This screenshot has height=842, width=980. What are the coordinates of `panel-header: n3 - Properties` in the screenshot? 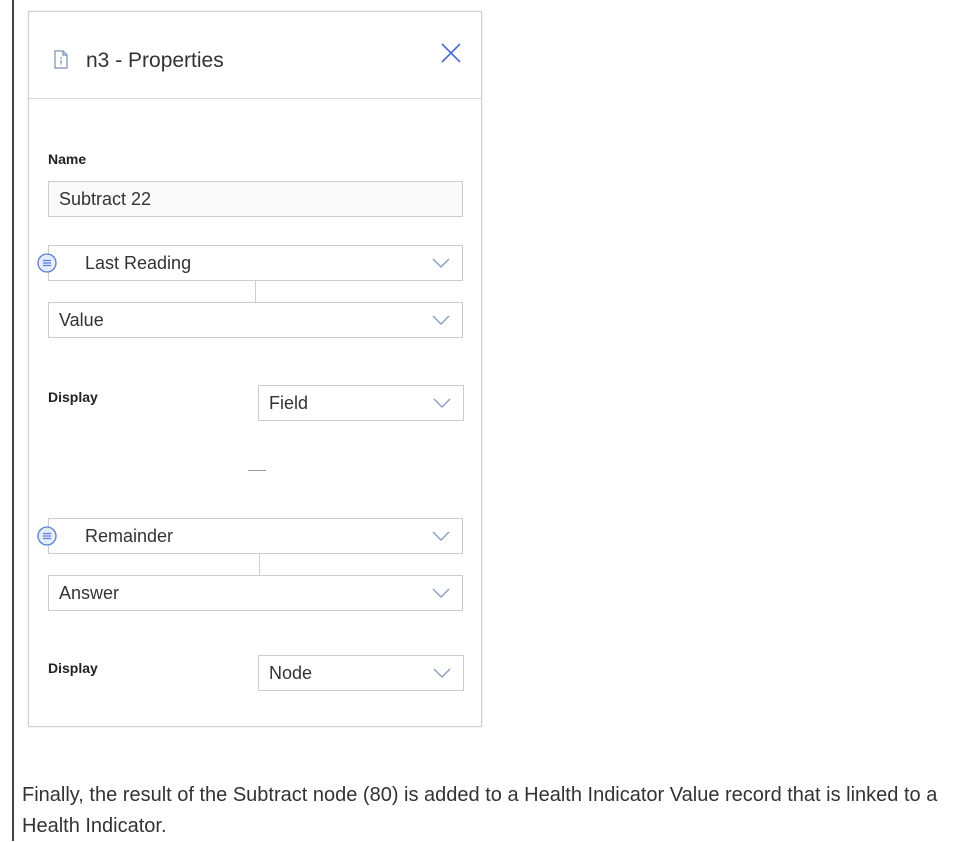 It's located at (255, 55).